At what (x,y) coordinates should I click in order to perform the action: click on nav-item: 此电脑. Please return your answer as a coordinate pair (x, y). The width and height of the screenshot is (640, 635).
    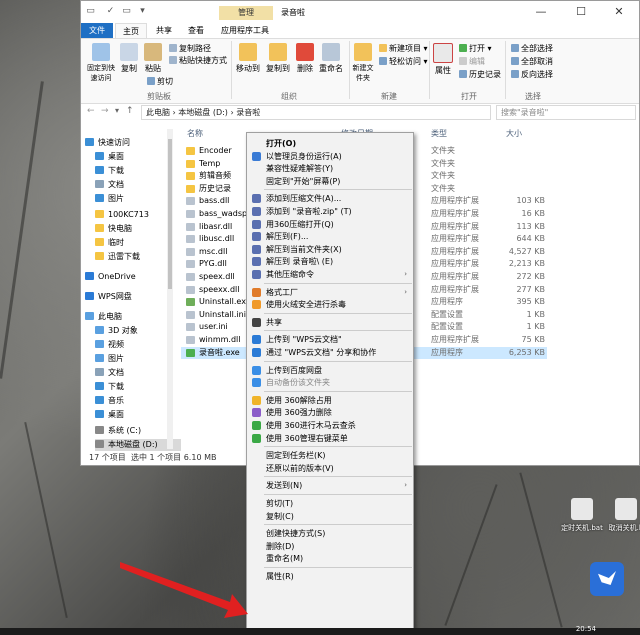
    Looking at the image, I should click on (103, 317).